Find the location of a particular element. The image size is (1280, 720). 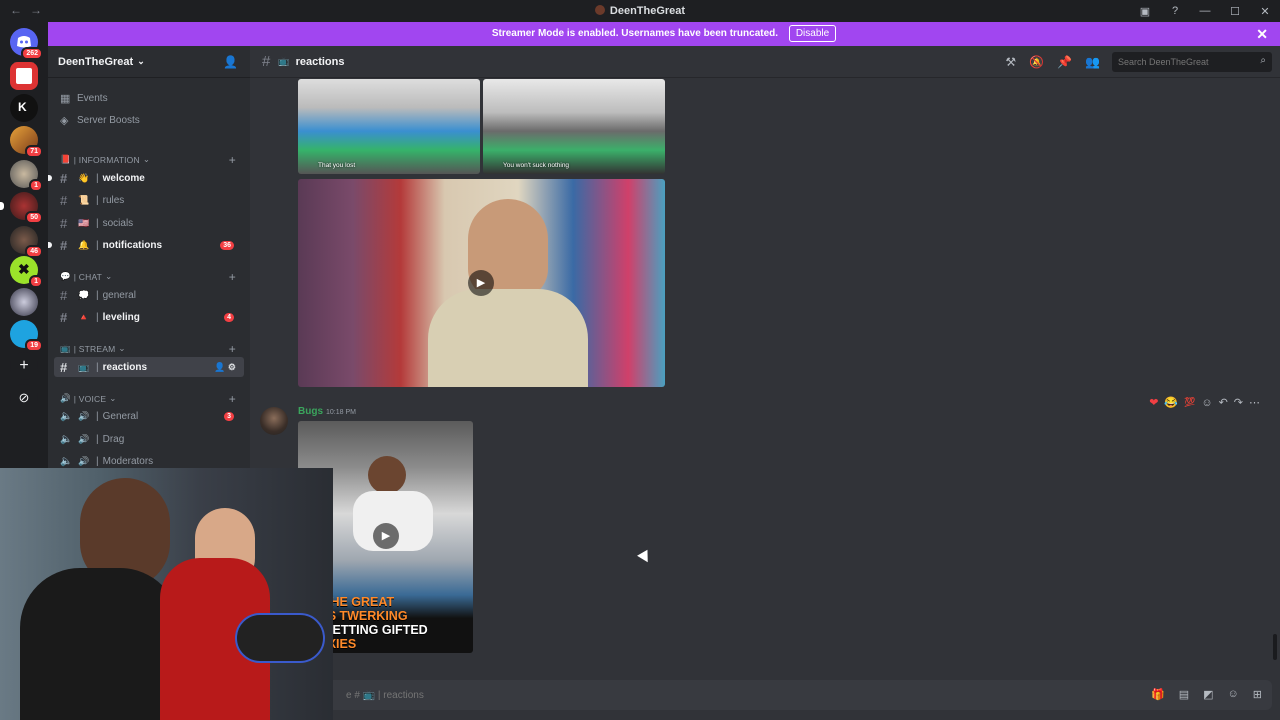

category-label: | STREAM is located at coordinates (94, 348).